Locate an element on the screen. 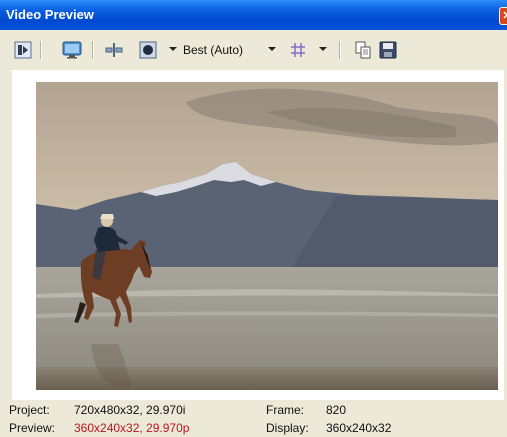  display-value: 360x240x32 is located at coordinates (359, 428).